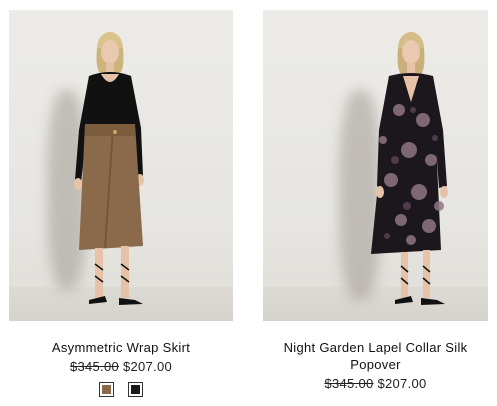  Describe the element at coordinates (375, 356) in the screenshot. I see `product-name: Night Garden Lapel Collar Silk Popover` at that location.